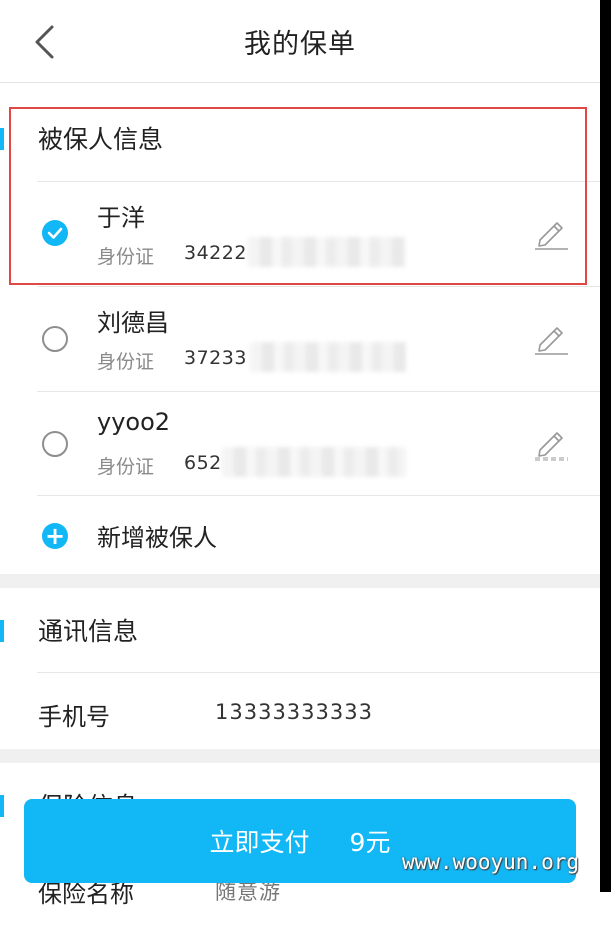 The height and width of the screenshot is (934, 611). Describe the element at coordinates (74, 717) in the screenshot. I see `phone-label: 手机号` at that location.